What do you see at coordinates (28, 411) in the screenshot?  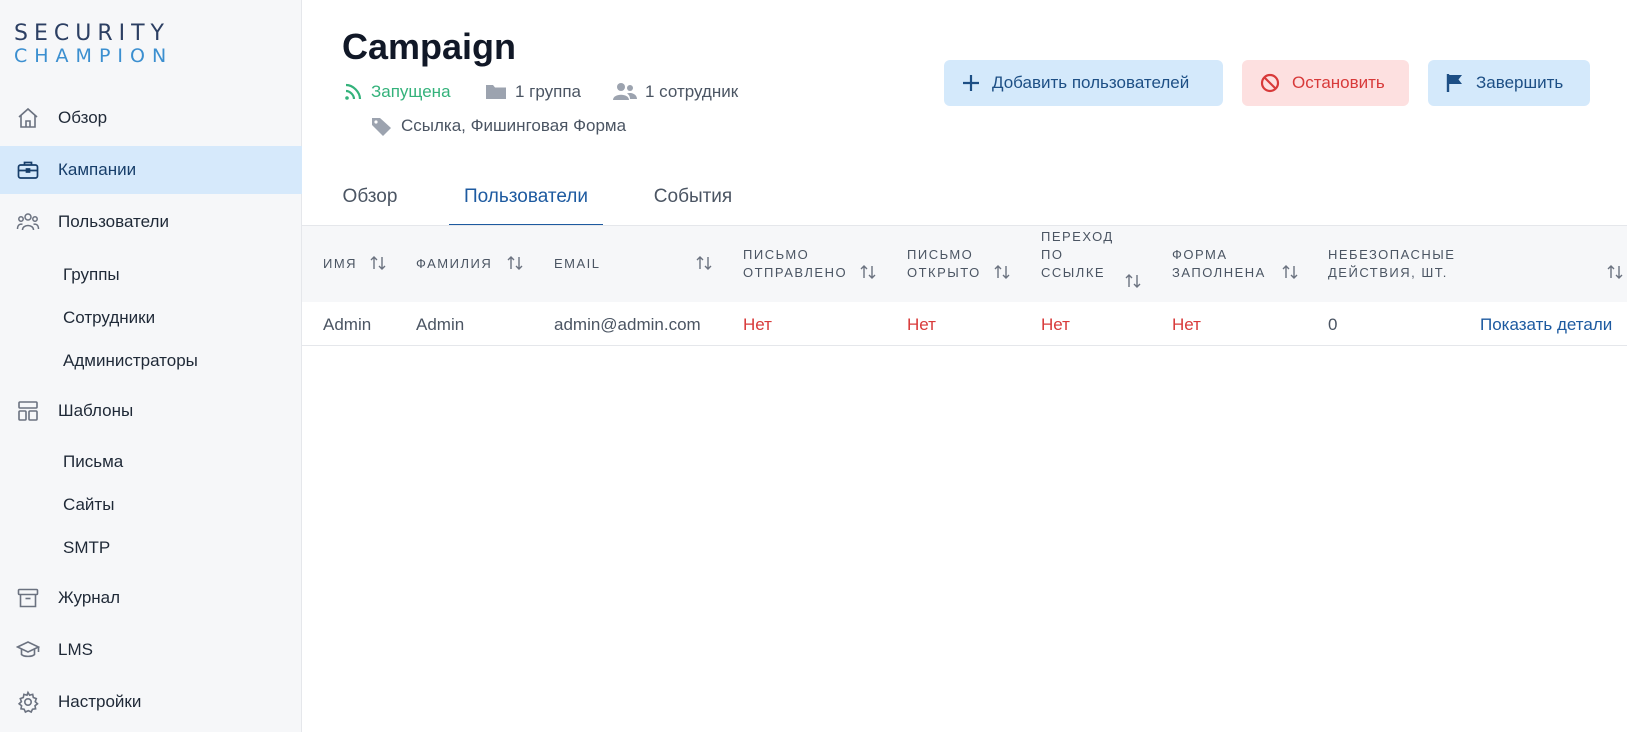 I see `layout-icon` at bounding box center [28, 411].